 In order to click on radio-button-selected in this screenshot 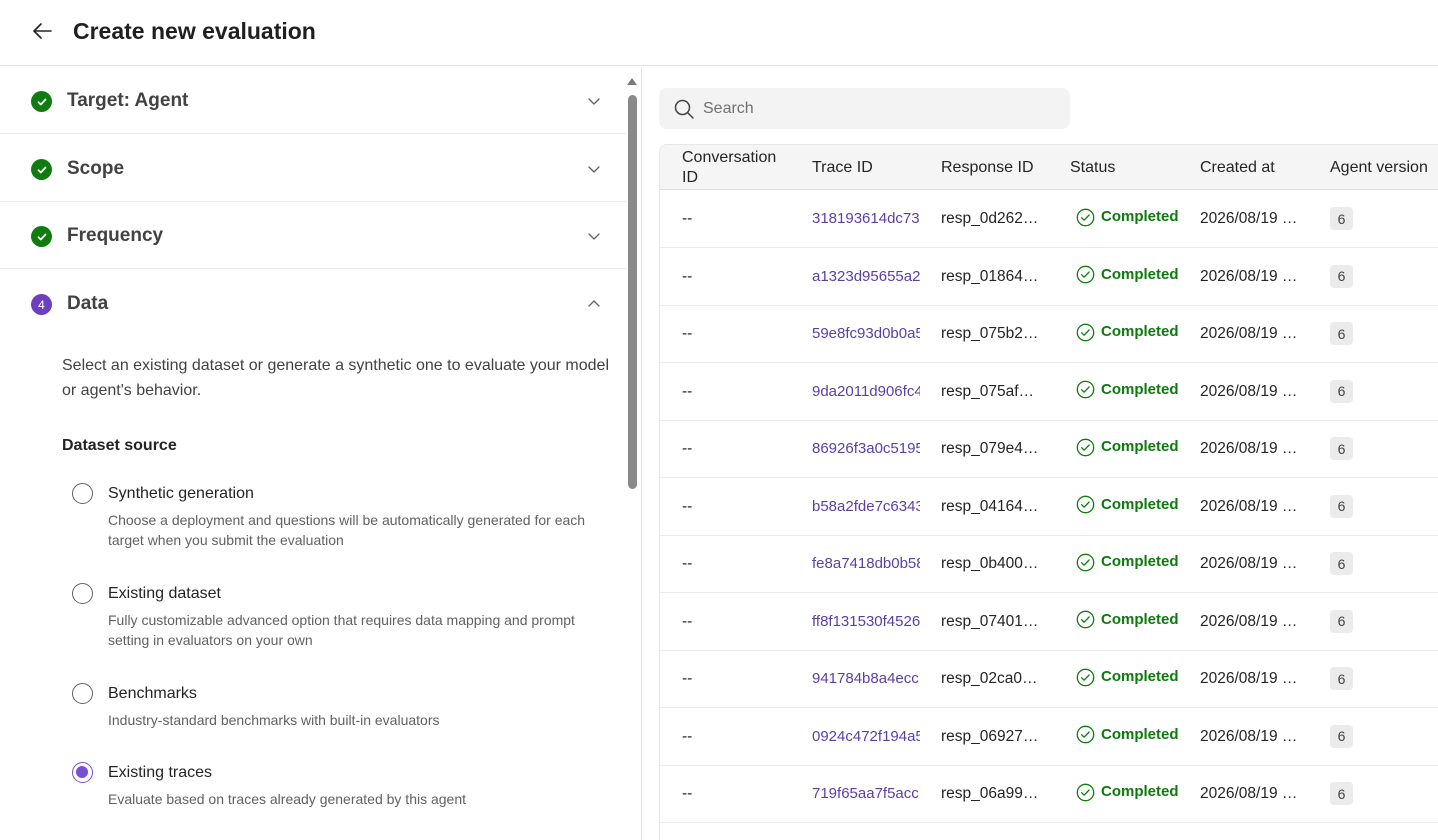, I will do `click(82, 772)`.